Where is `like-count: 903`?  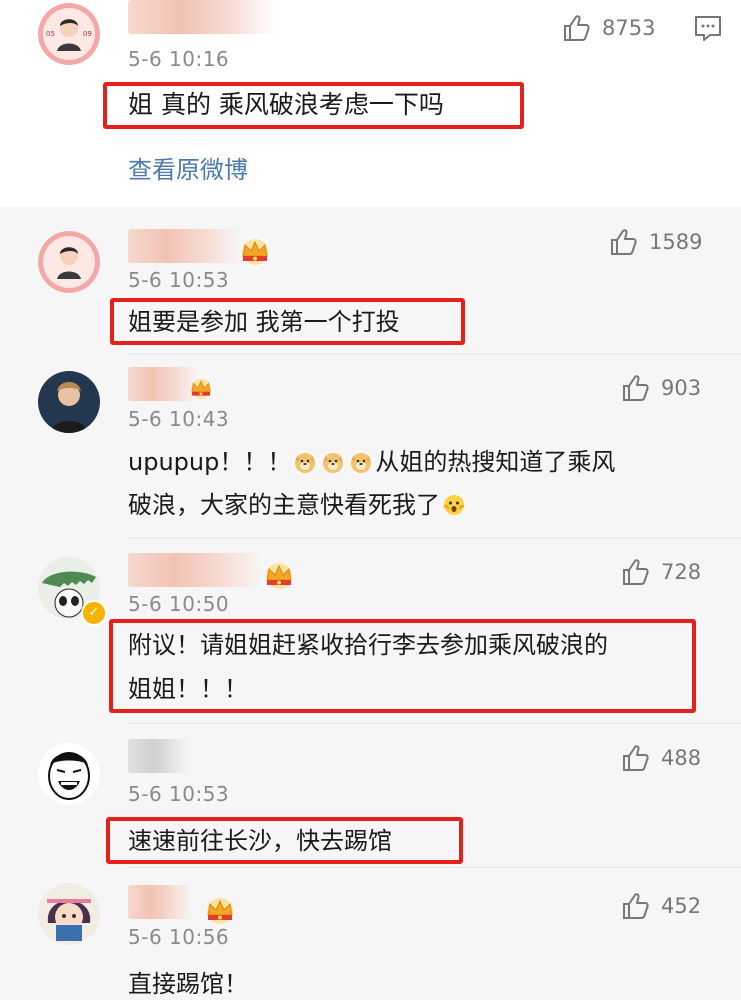
like-count: 903 is located at coordinates (681, 388).